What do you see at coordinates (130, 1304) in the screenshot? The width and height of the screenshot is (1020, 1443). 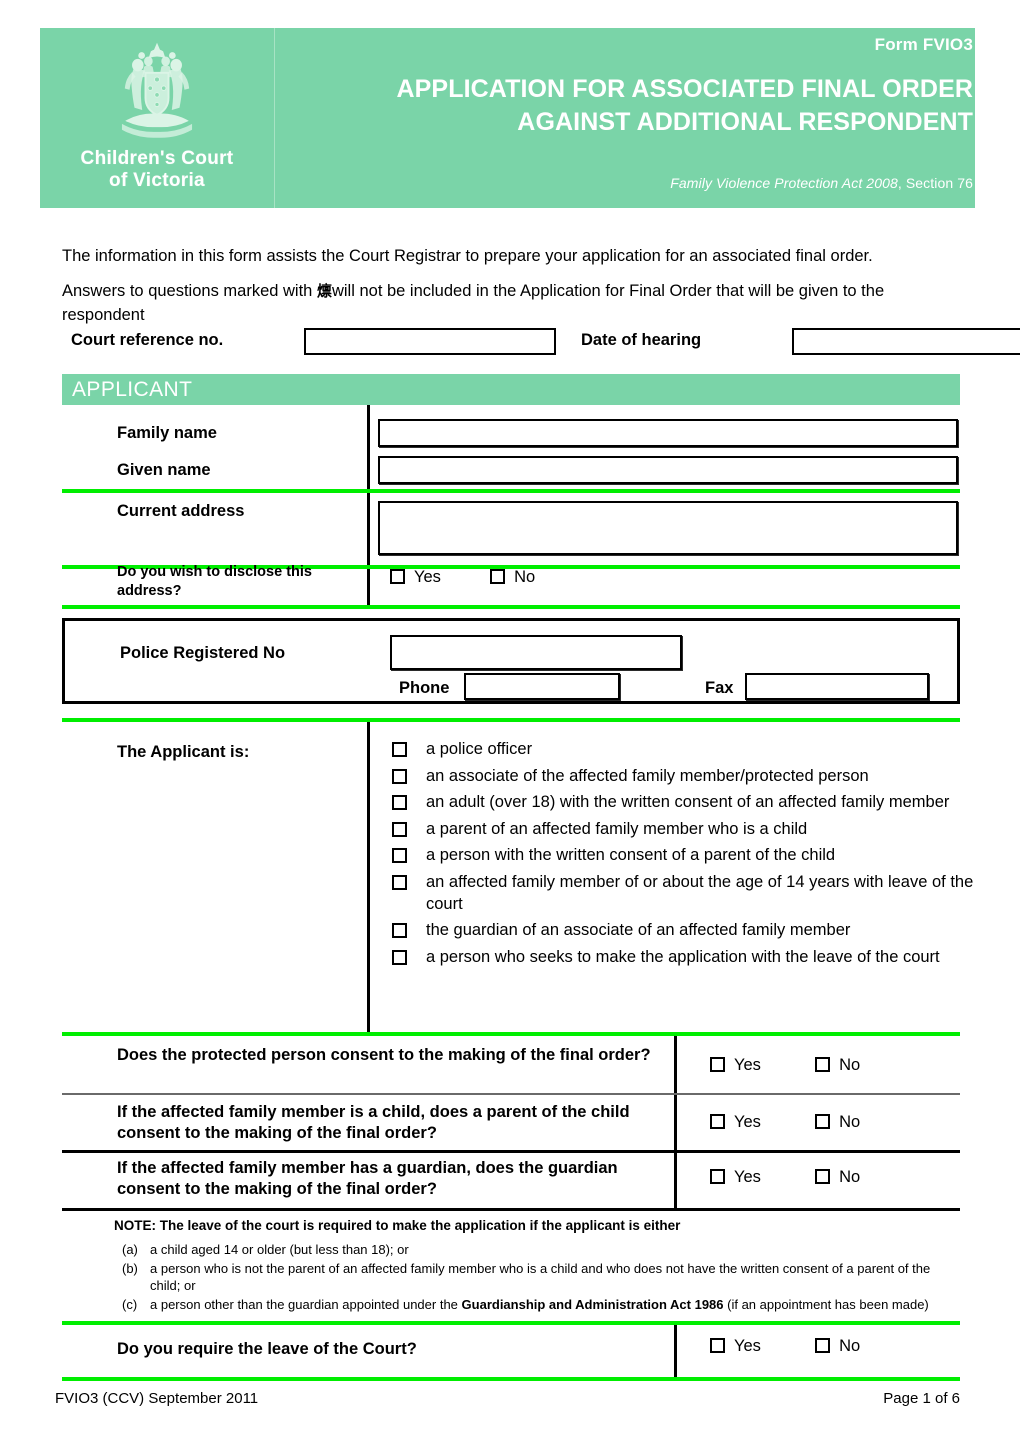 I see `note-item-marker: (c)` at bounding box center [130, 1304].